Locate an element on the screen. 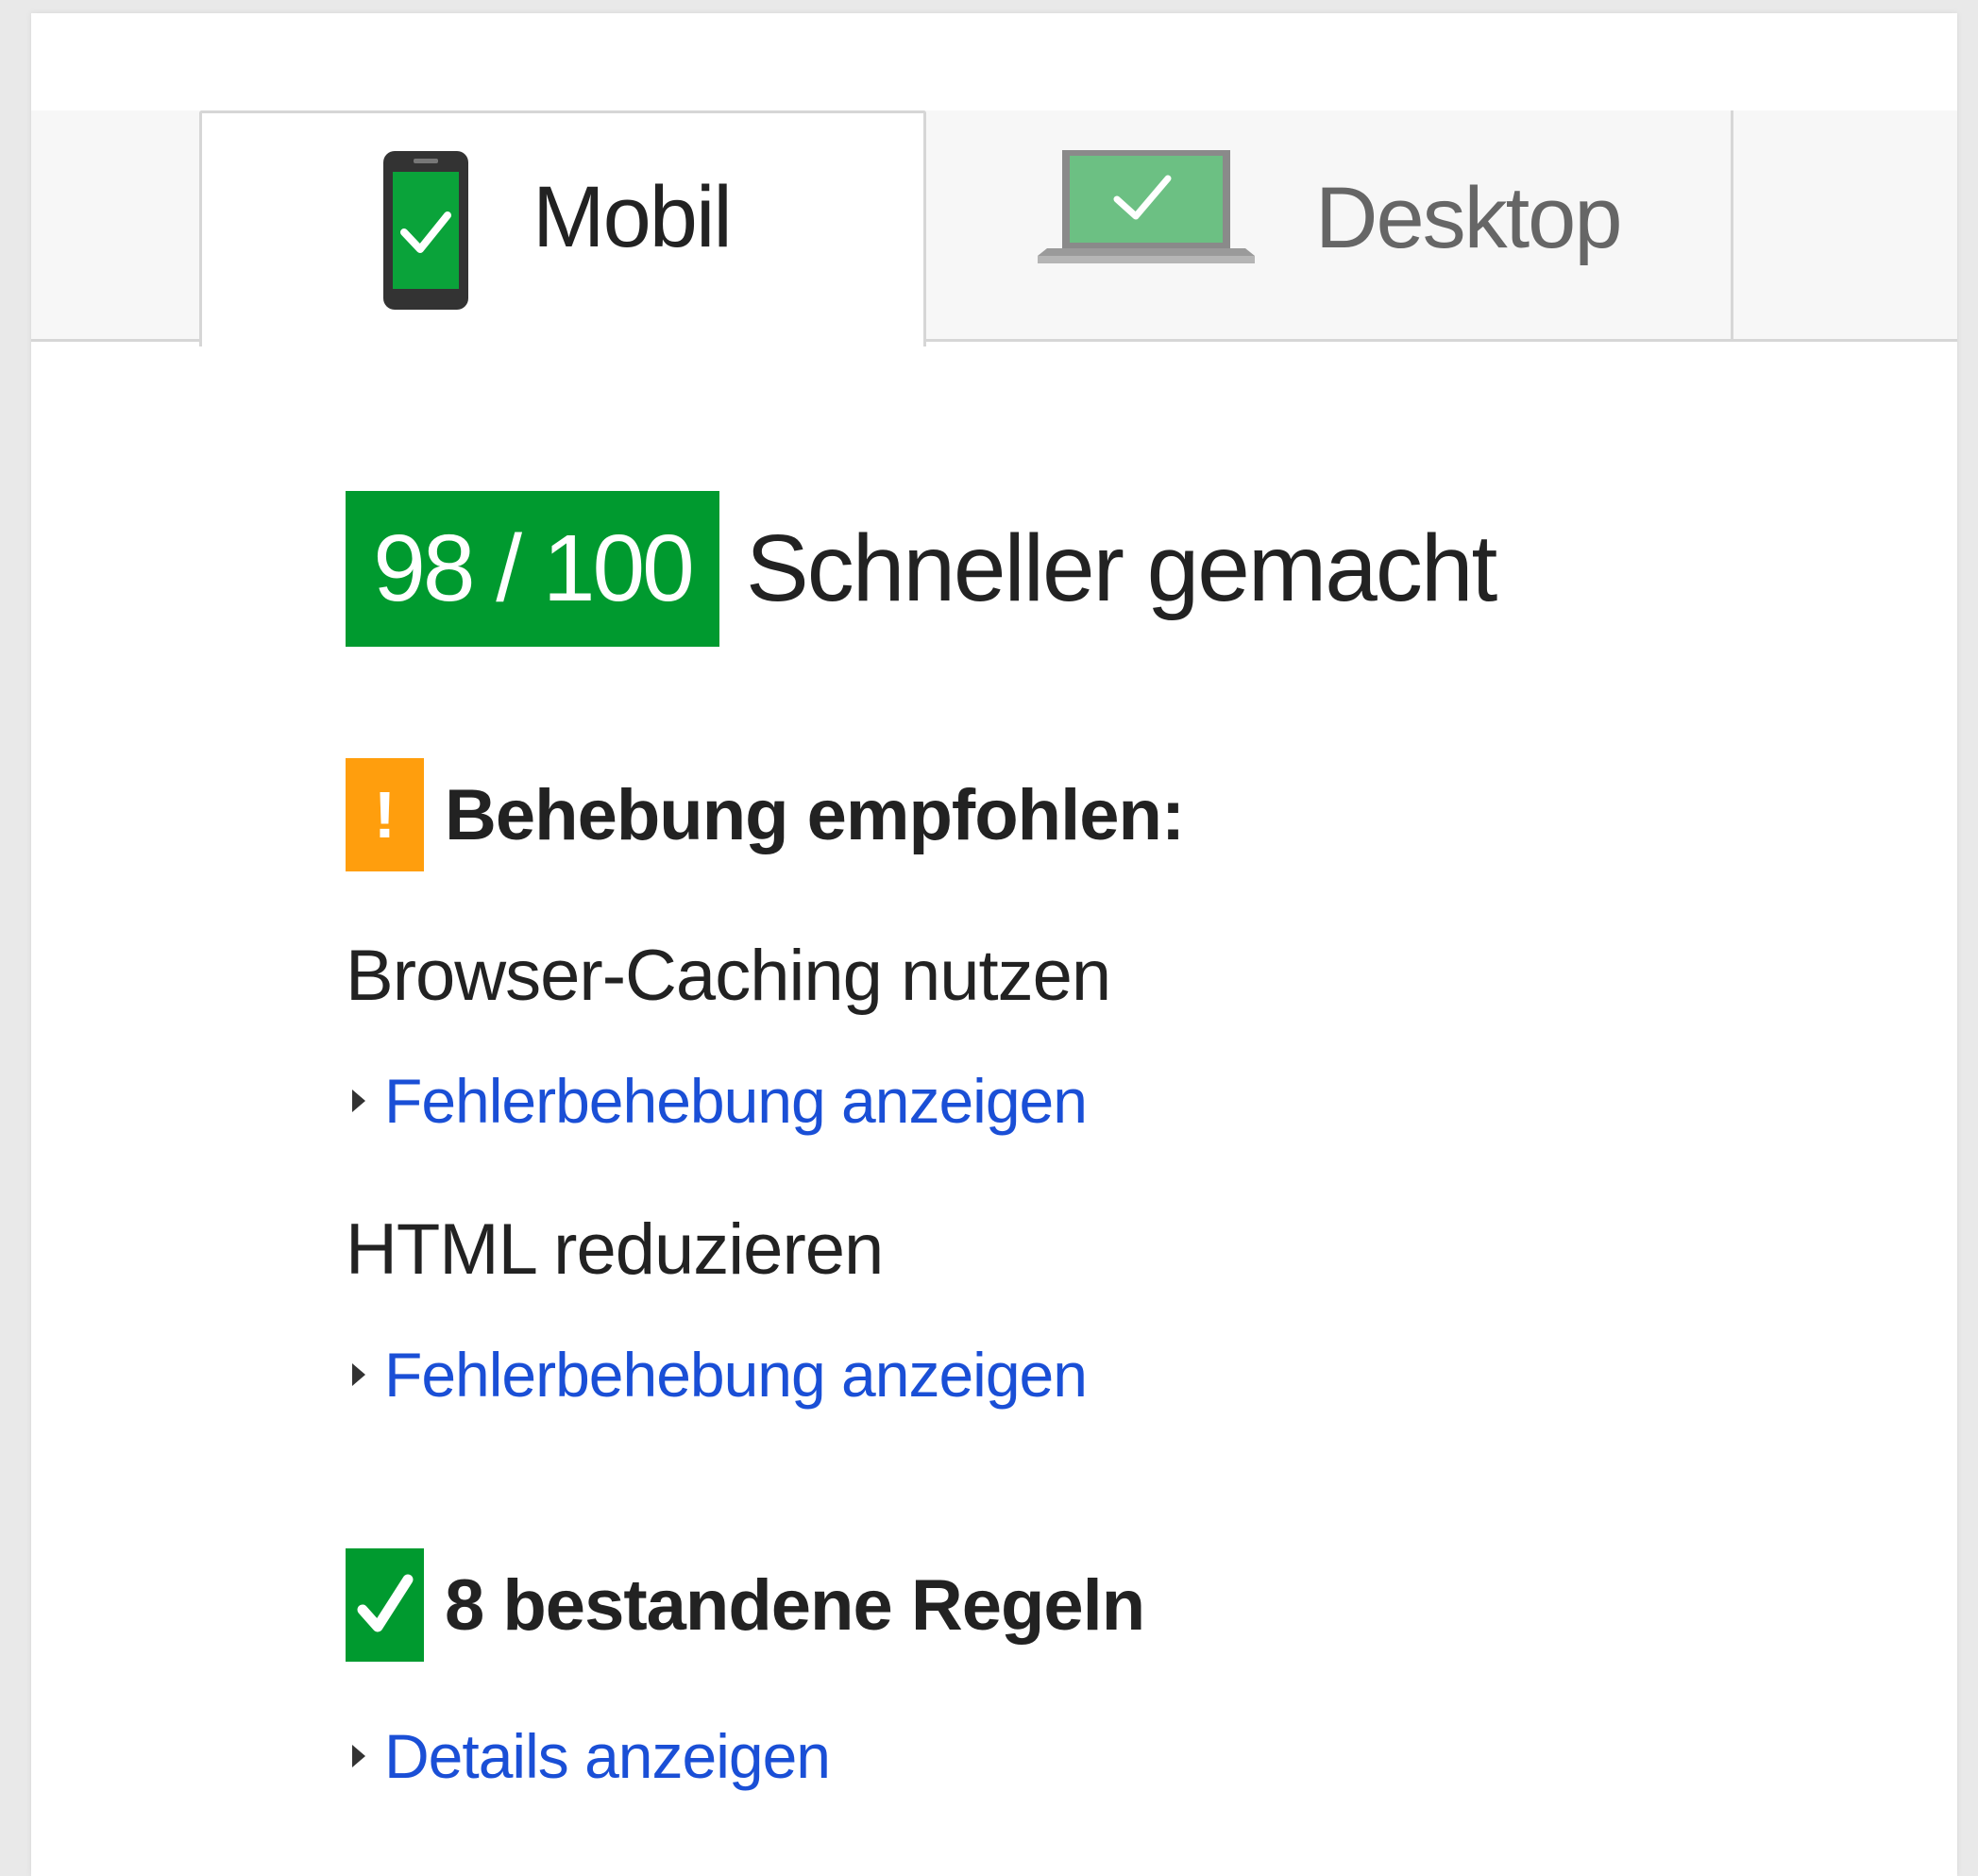 This screenshot has width=1978, height=1876. tab-desktop-label: Desktop is located at coordinates (1468, 218).